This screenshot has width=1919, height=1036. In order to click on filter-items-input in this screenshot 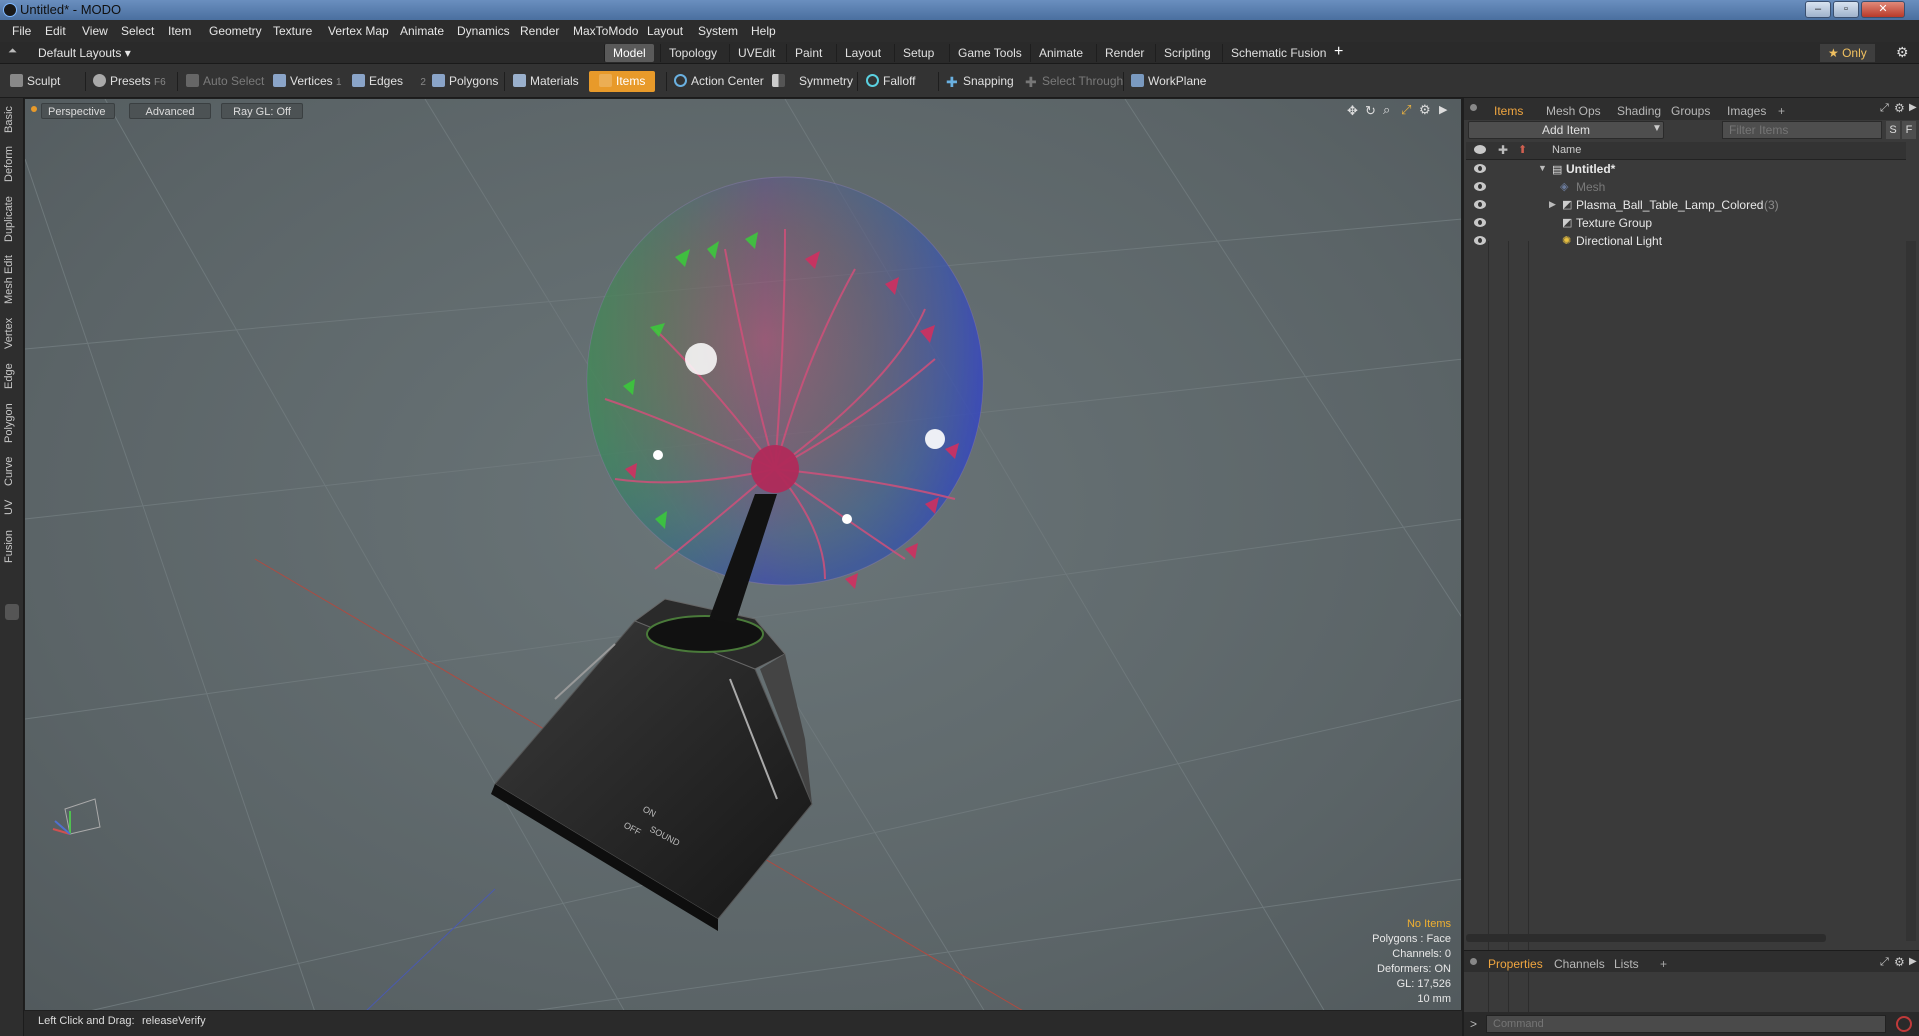, I will do `click(1802, 130)`.